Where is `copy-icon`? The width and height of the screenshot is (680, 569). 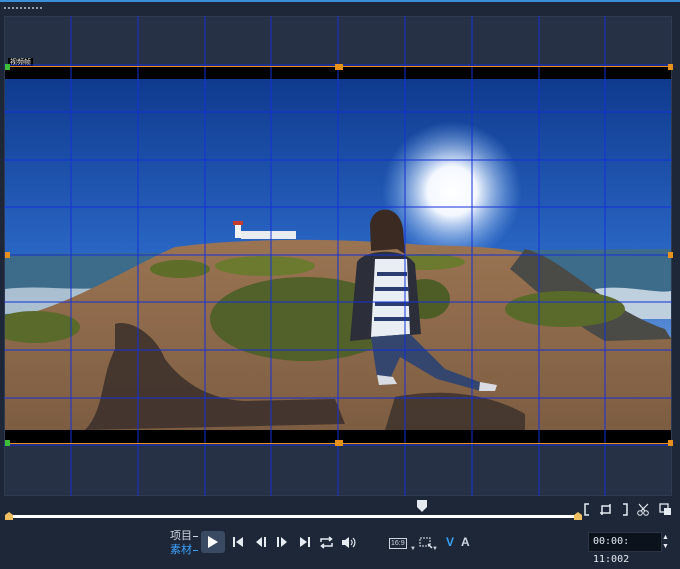
copy-icon is located at coordinates (665, 509).